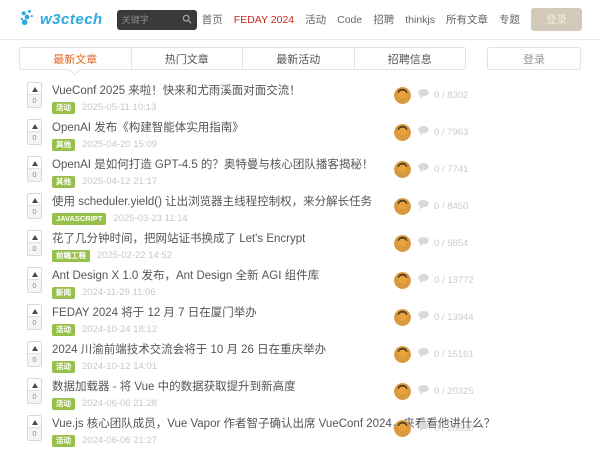 Image resolution: width=600 pixels, height=450 pixels. I want to click on search-input, so click(151, 19).